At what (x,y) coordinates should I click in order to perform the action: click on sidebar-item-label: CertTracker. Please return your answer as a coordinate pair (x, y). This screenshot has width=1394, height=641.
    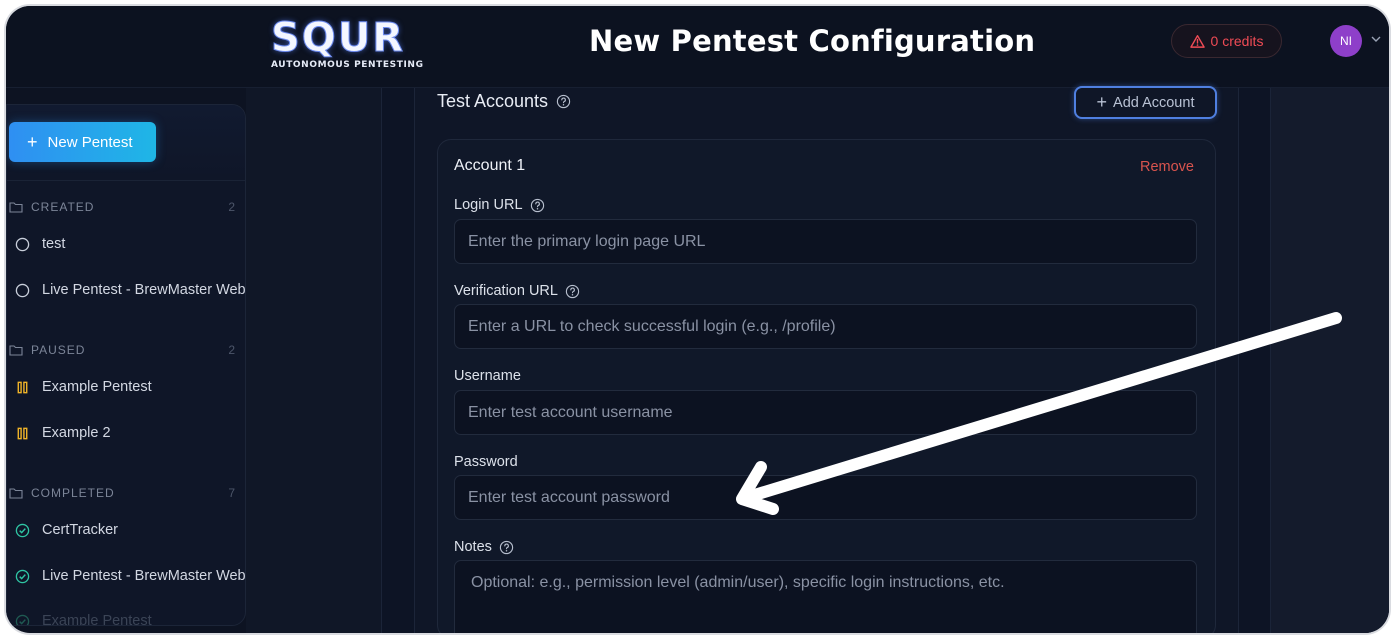
    Looking at the image, I should click on (80, 530).